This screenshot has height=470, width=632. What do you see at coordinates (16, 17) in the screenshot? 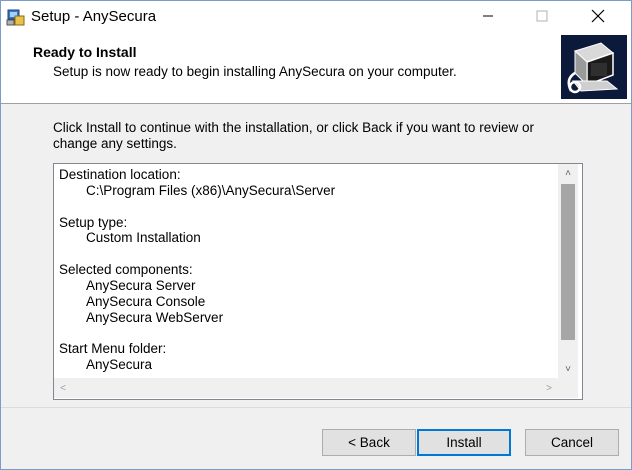
I see `setup-app-icon` at bounding box center [16, 17].